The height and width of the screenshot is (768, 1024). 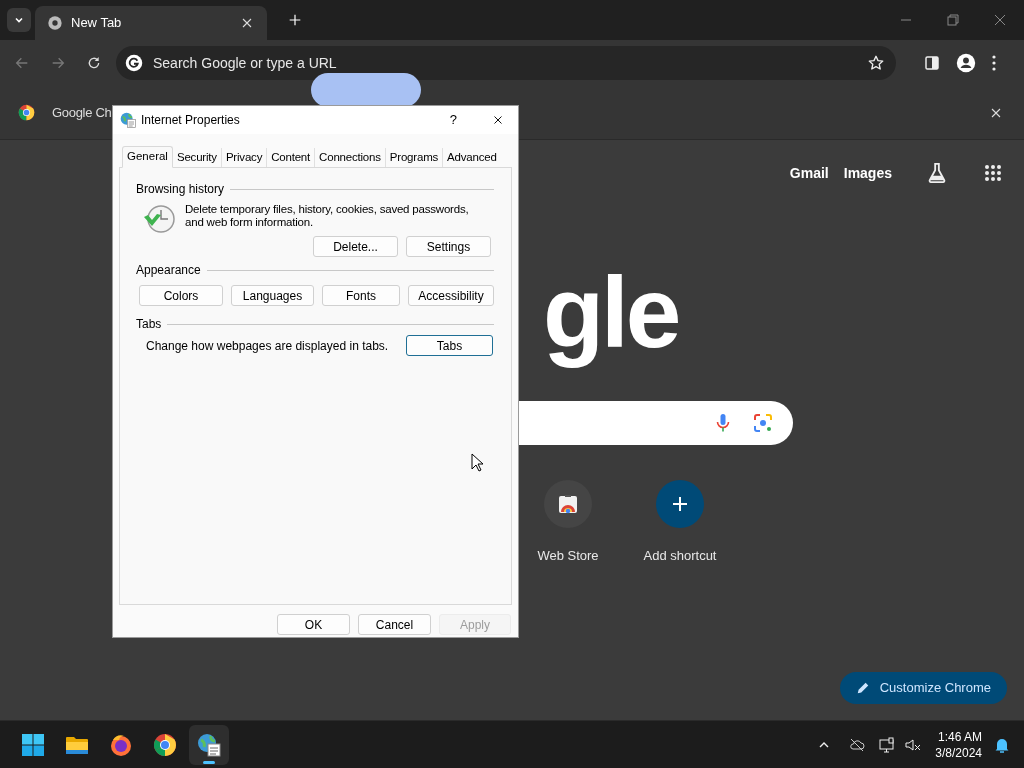 What do you see at coordinates (966, 63) in the screenshot?
I see `profile-icon` at bounding box center [966, 63].